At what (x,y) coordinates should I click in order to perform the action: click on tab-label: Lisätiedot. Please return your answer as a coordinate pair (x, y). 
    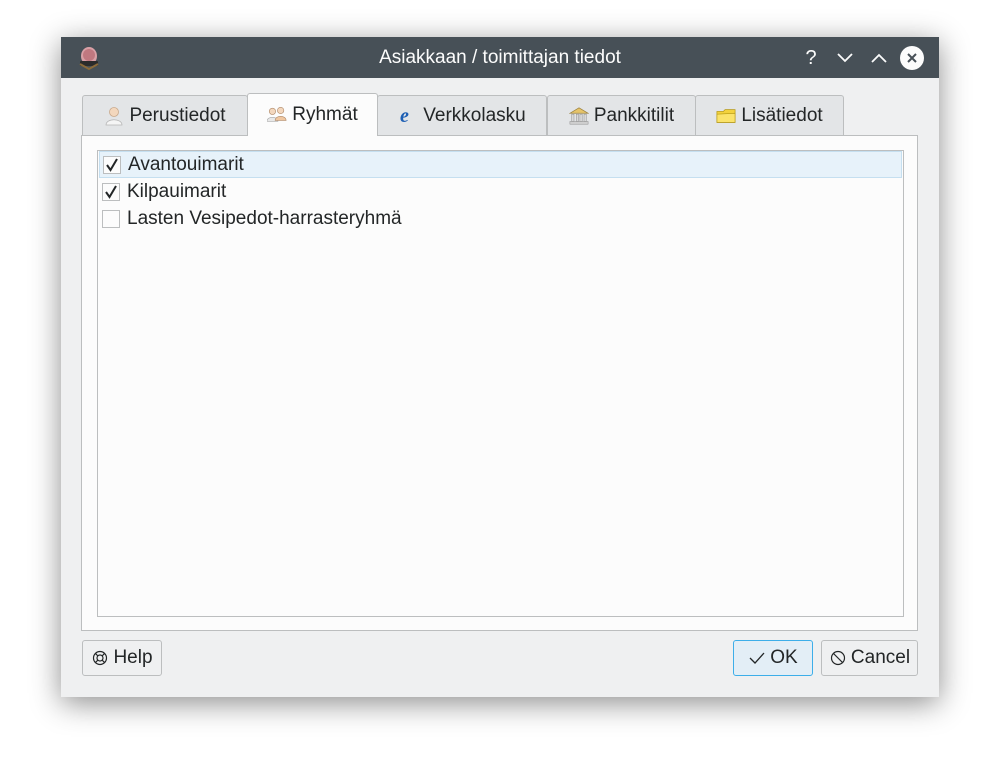
    Looking at the image, I should click on (782, 115).